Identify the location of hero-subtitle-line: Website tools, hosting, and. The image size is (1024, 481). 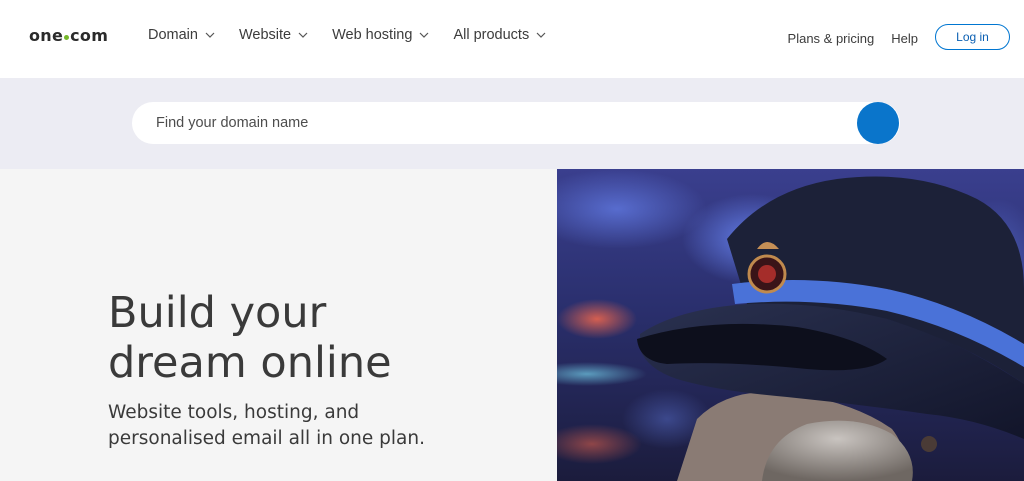
(234, 412).